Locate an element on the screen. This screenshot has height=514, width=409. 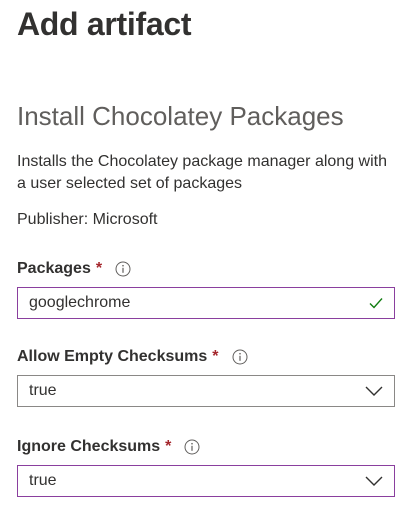
ignore-checksums-dropdown: true is located at coordinates (206, 481).